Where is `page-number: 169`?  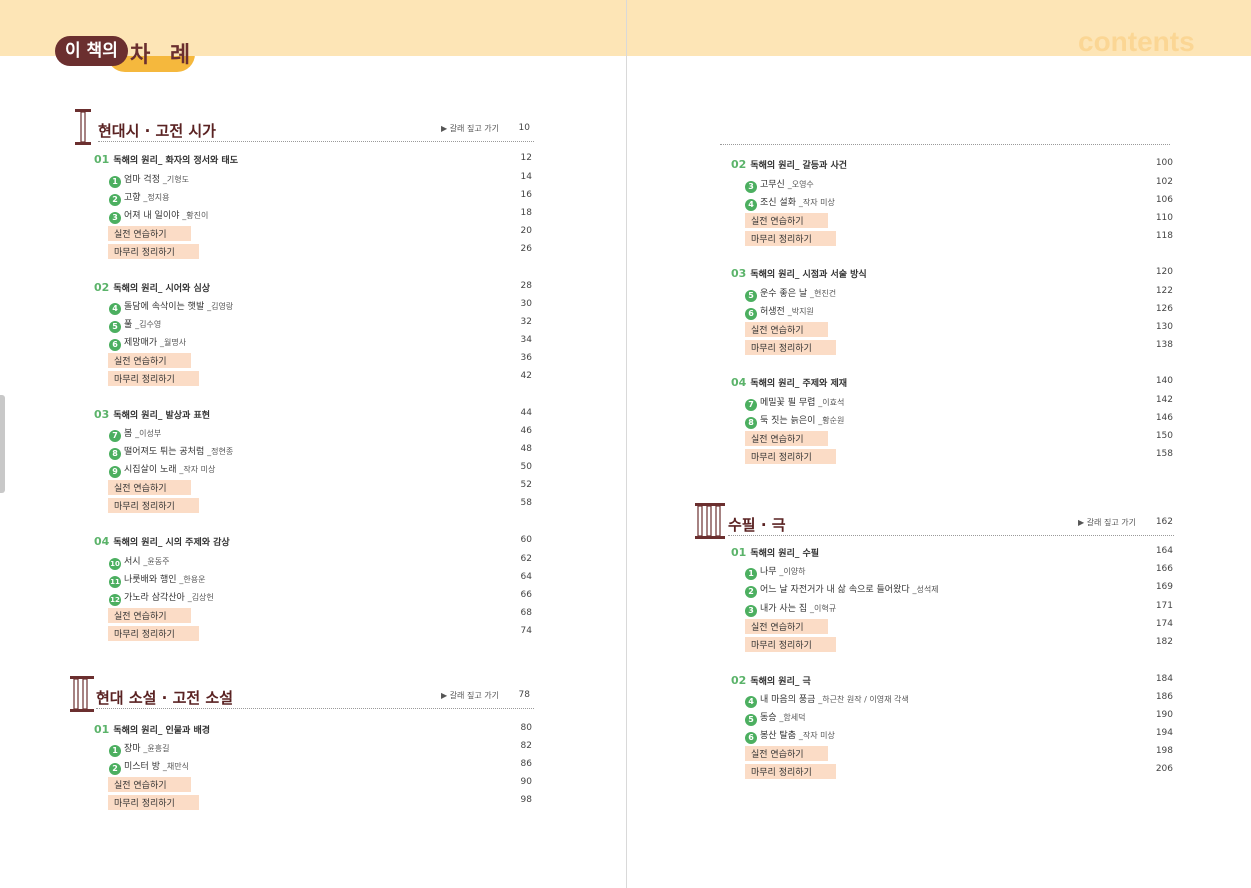
page-number: 169 is located at coordinates (1164, 587).